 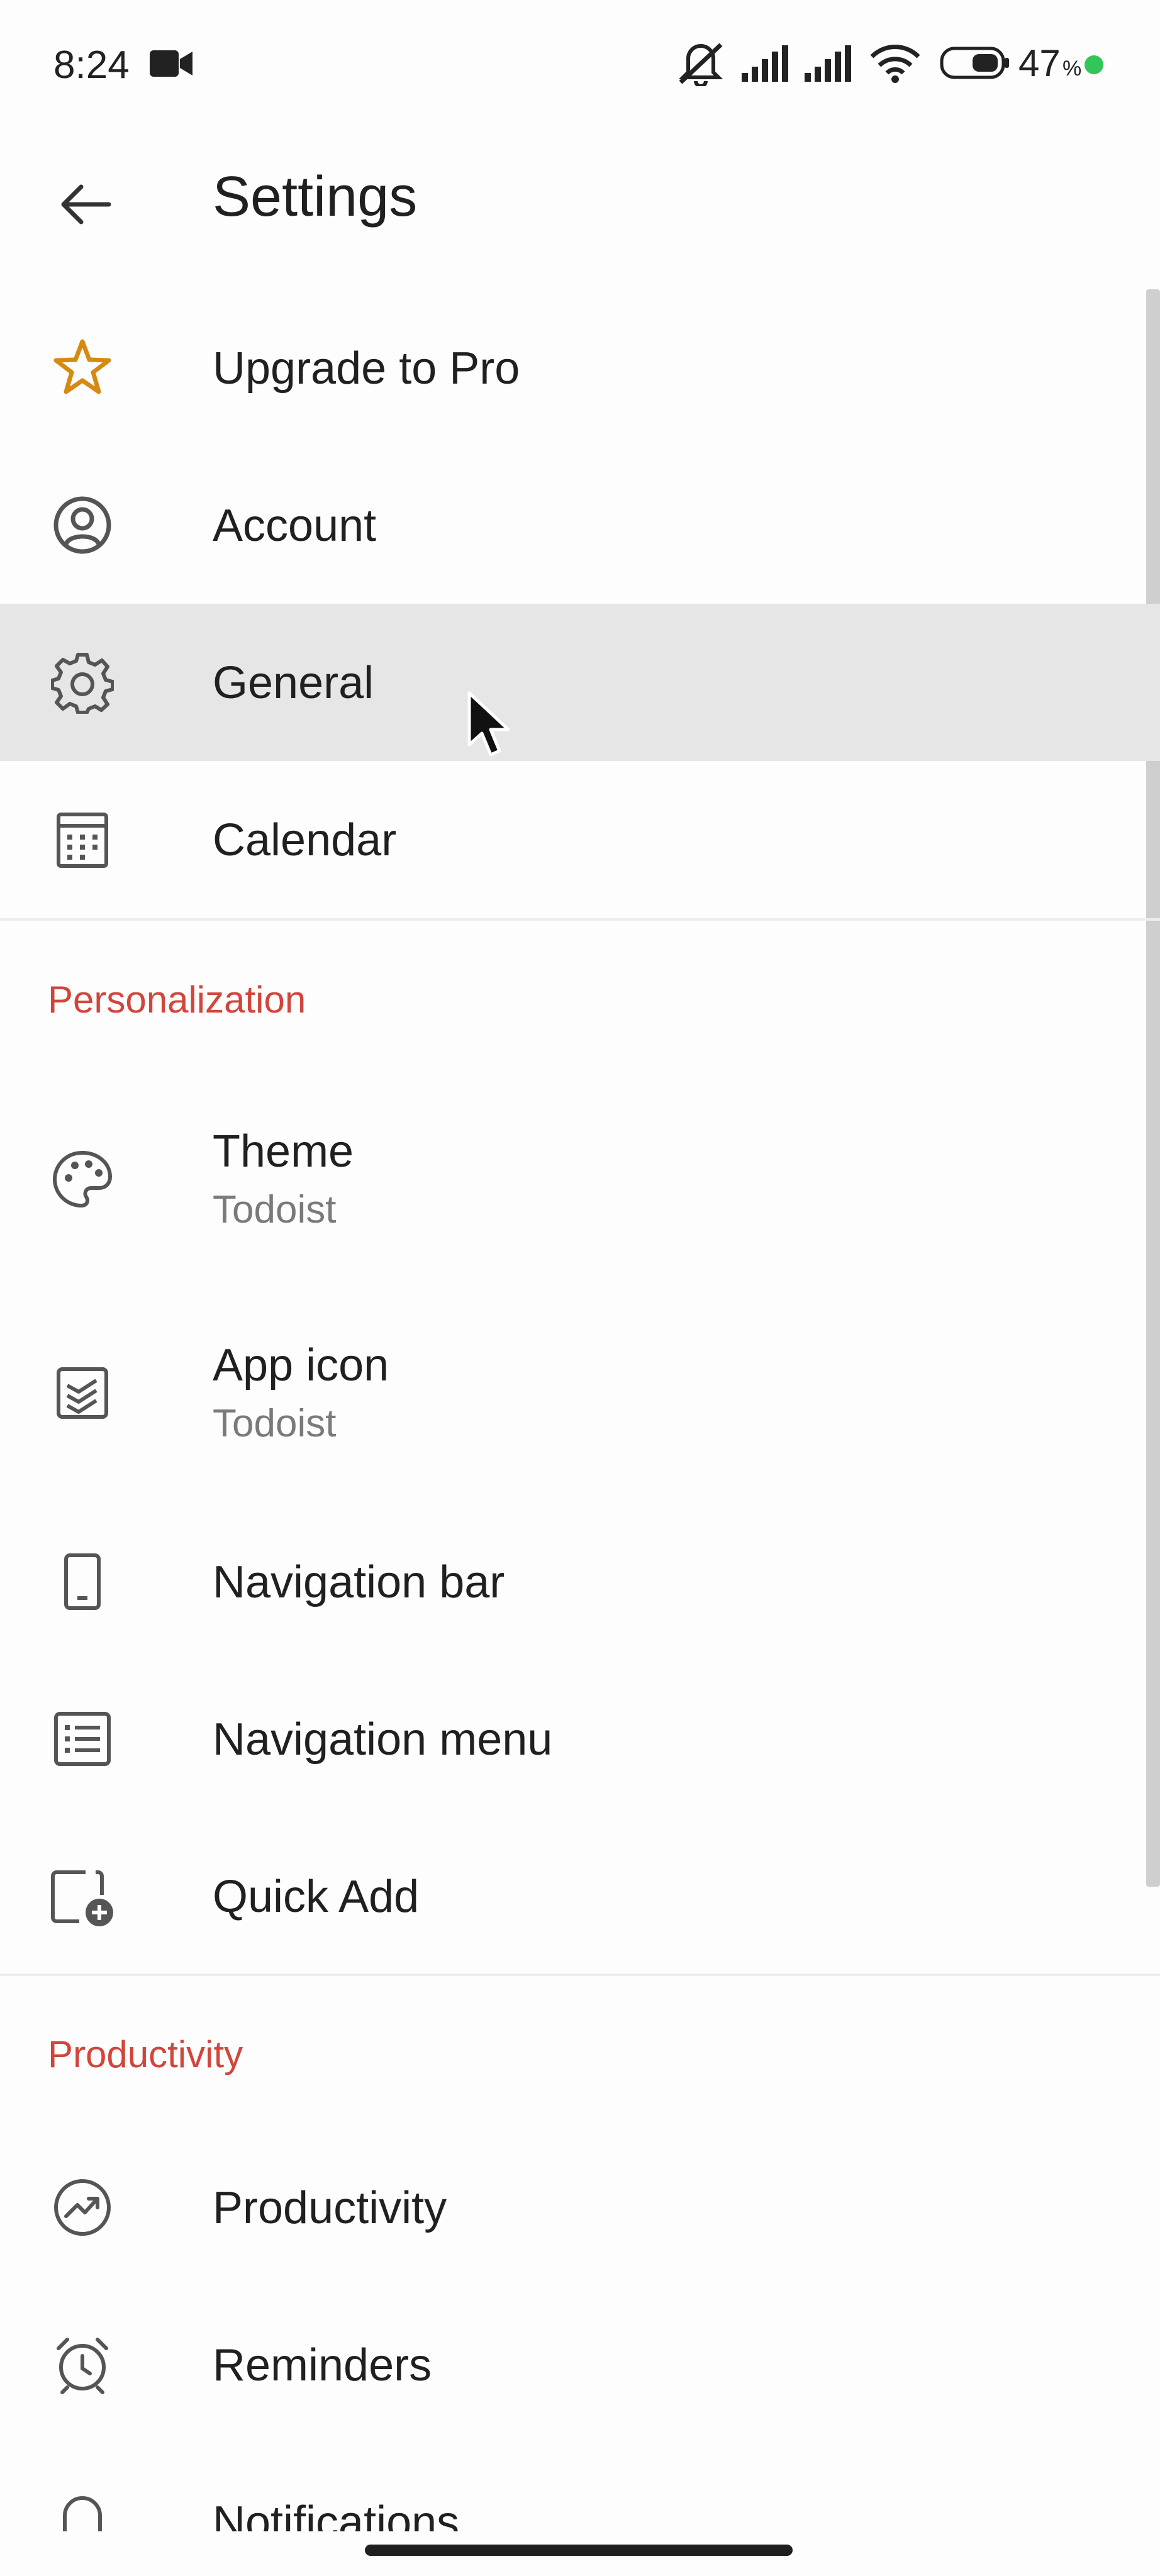 I want to click on settings-item-label: Quick Add, so click(x=316, y=1897).